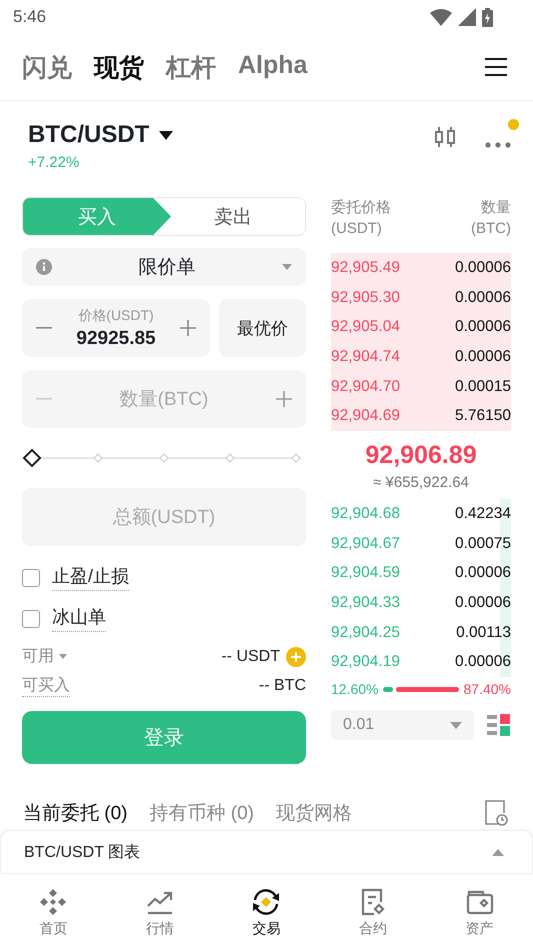 This screenshot has width=533, height=948. Describe the element at coordinates (314, 813) in the screenshot. I see `orders-tab: 现货网格` at that location.